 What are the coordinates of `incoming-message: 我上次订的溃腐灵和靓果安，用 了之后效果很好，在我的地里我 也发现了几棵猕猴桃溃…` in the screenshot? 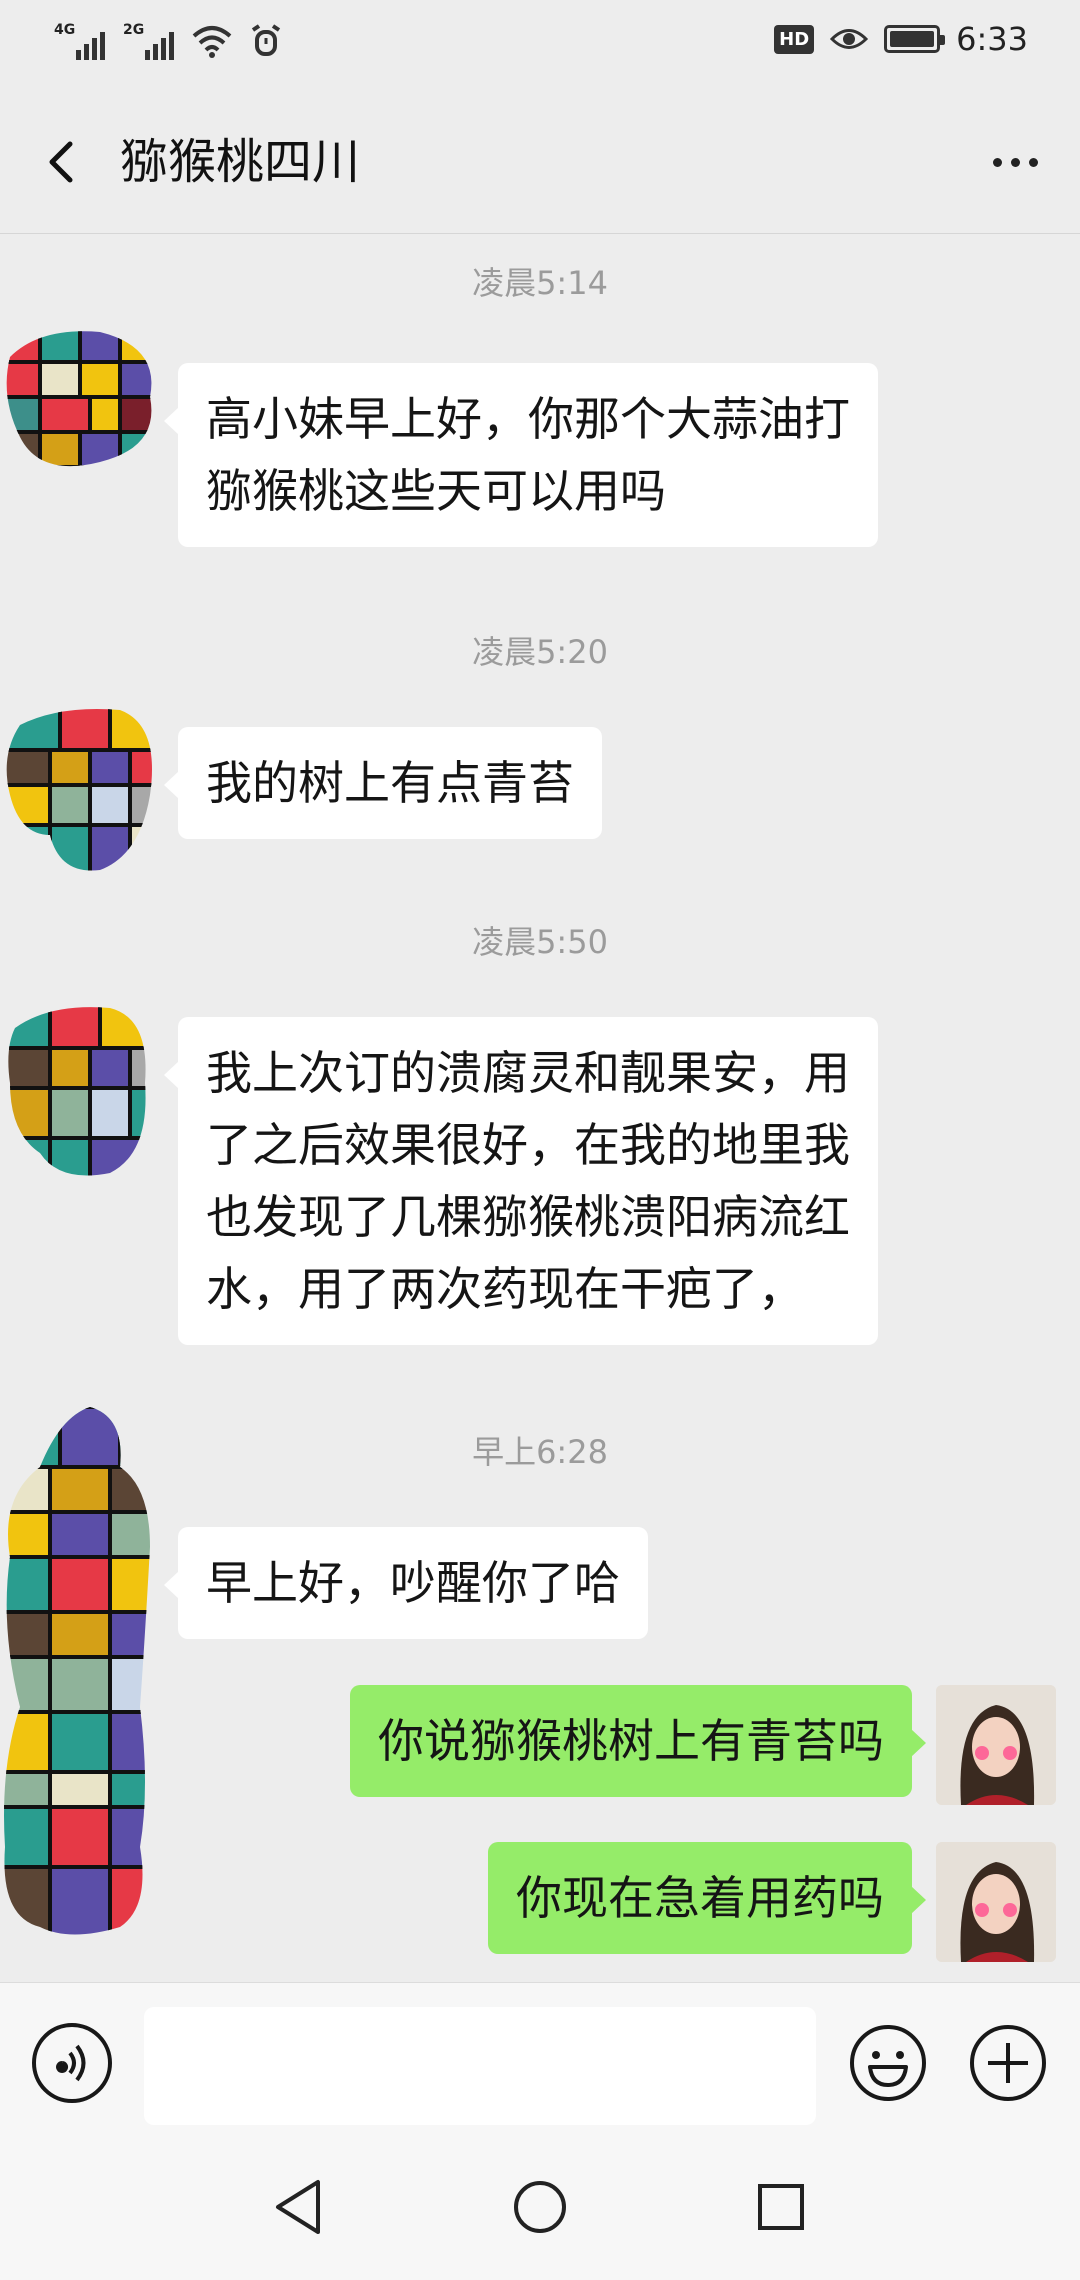 It's located at (521, 1181).